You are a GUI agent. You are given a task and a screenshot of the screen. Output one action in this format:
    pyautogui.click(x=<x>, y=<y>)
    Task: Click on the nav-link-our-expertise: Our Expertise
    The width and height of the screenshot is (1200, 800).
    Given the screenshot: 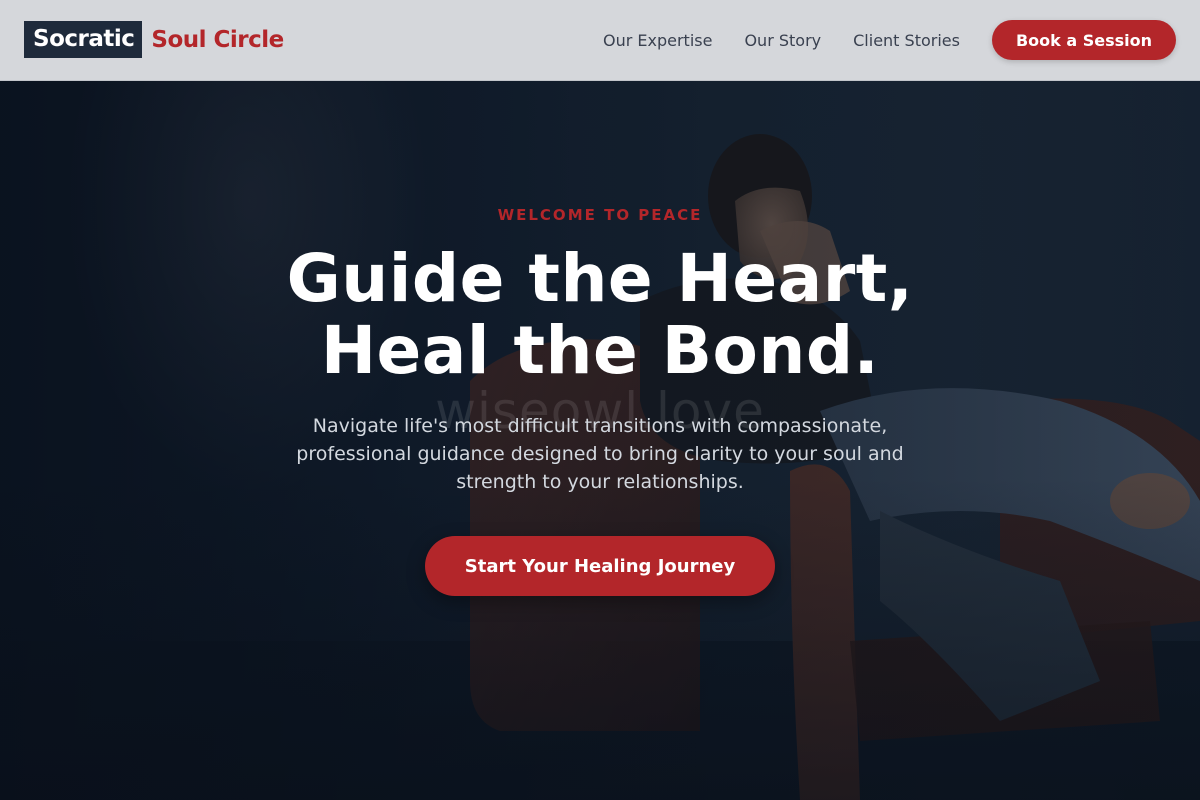 What is the action you would take?
    pyautogui.click(x=657, y=40)
    